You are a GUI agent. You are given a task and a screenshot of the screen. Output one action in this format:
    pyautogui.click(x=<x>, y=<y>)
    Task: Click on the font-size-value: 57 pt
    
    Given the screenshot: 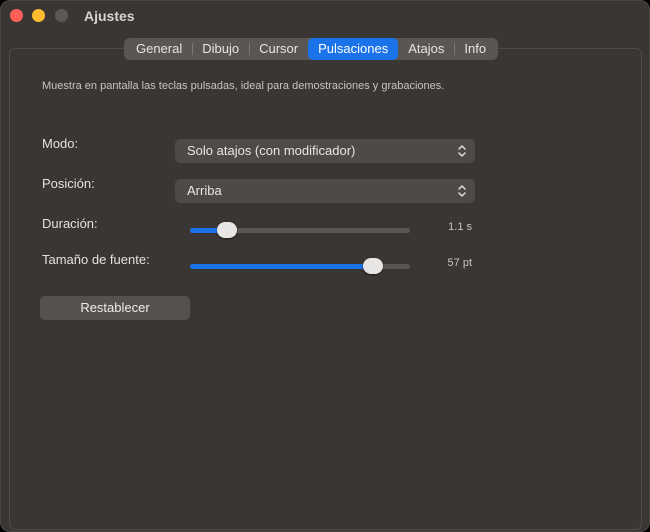 What is the action you would take?
    pyautogui.click(x=459, y=263)
    